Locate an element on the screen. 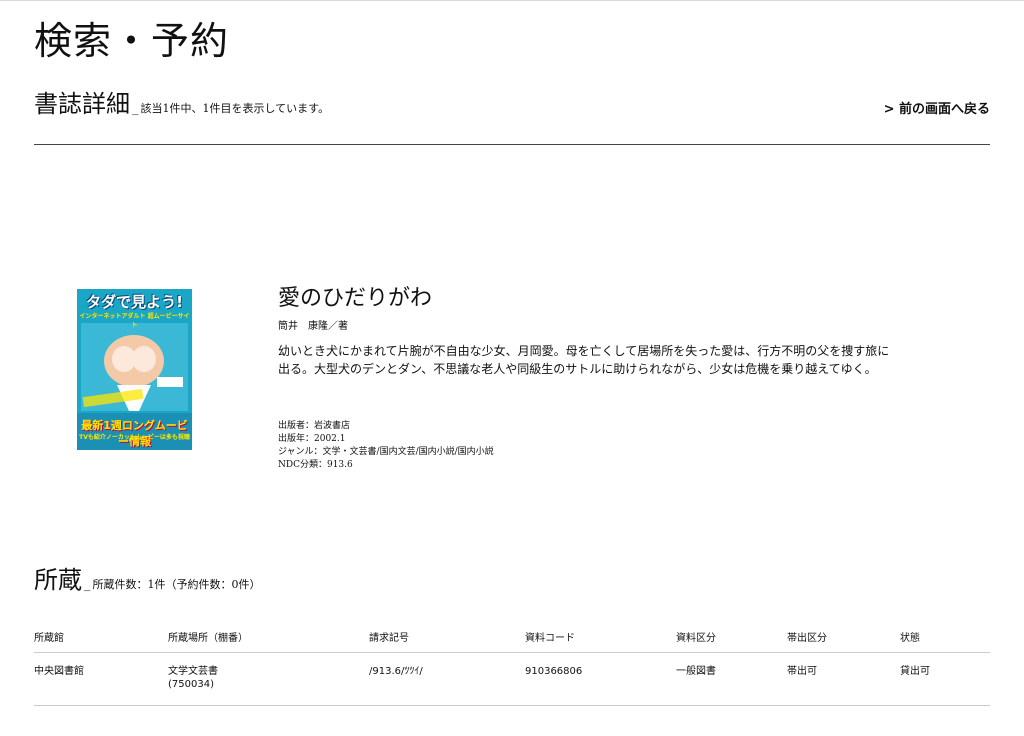 The image size is (1024, 736). back-to-previous-link: > 前の画面へ戻る is located at coordinates (937, 107).